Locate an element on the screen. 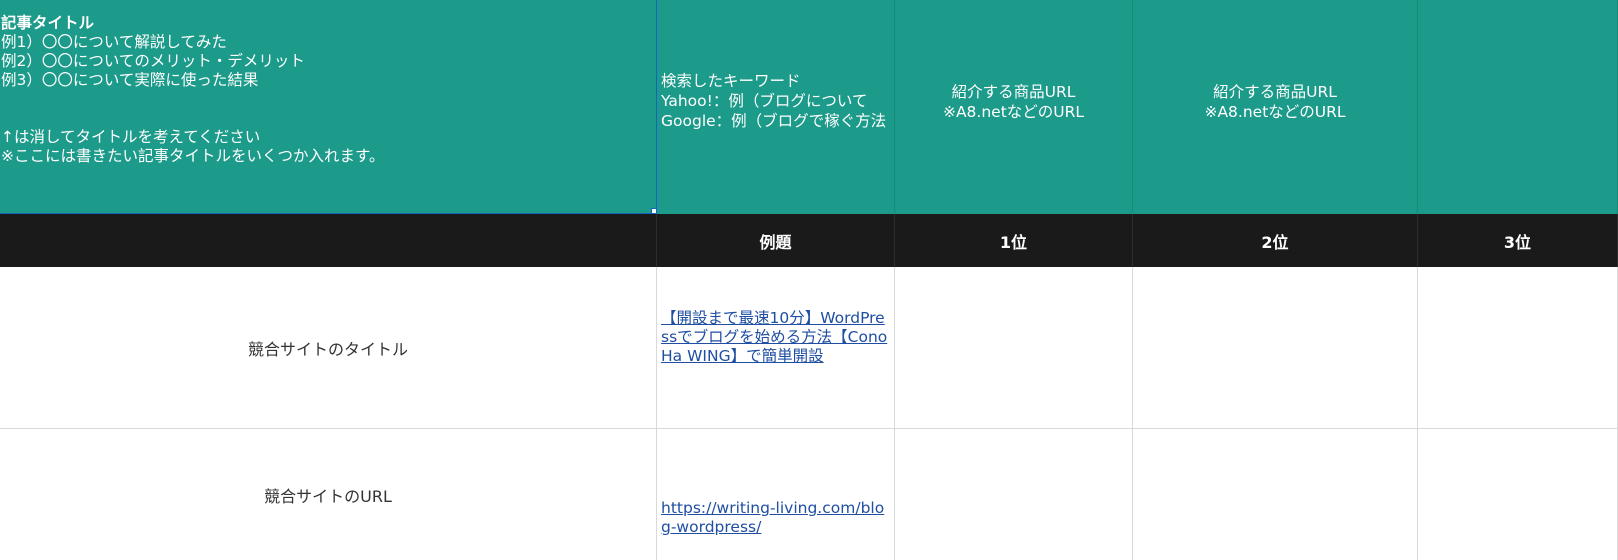 This screenshot has height=560, width=1618. rank-cell-example: 例題 is located at coordinates (776, 240).